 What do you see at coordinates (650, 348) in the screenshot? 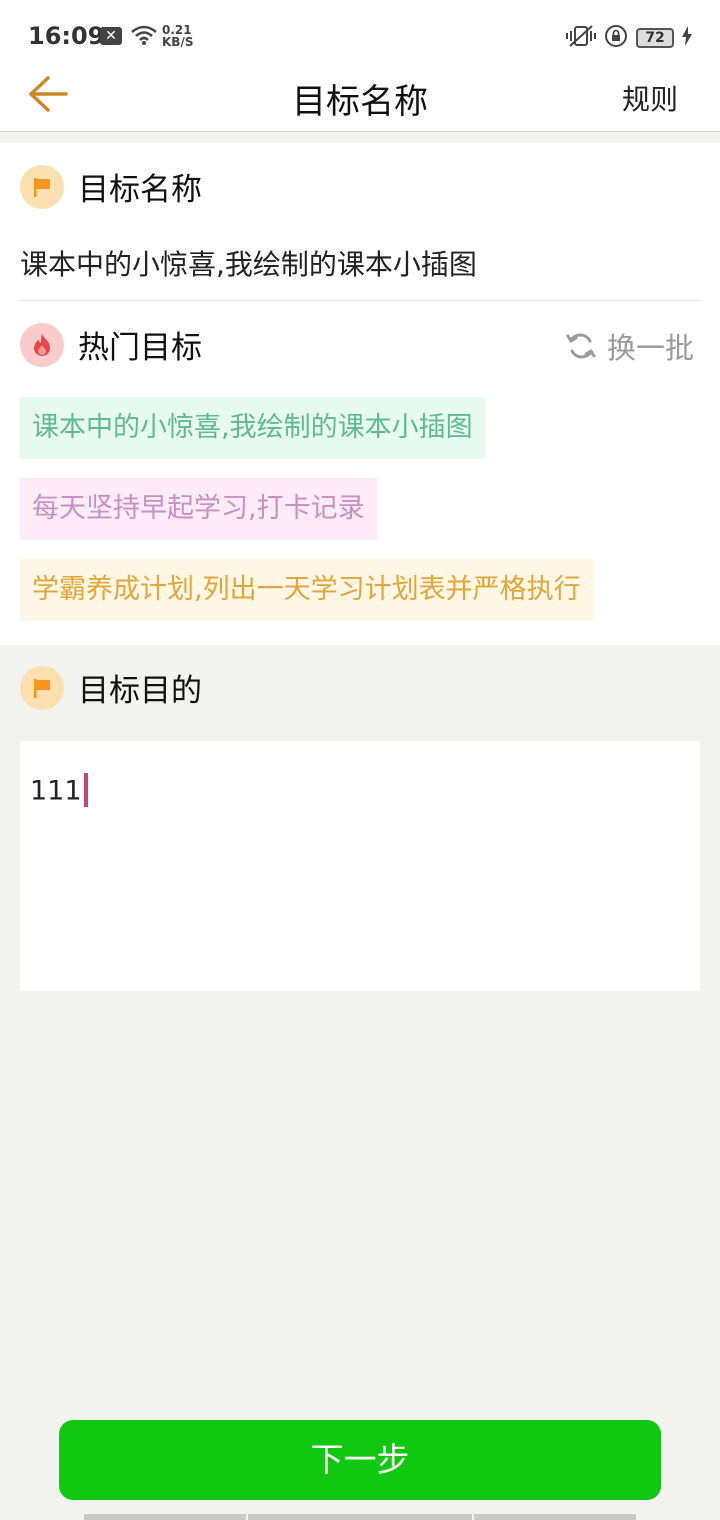
I see `refresh-label: 换一批` at bounding box center [650, 348].